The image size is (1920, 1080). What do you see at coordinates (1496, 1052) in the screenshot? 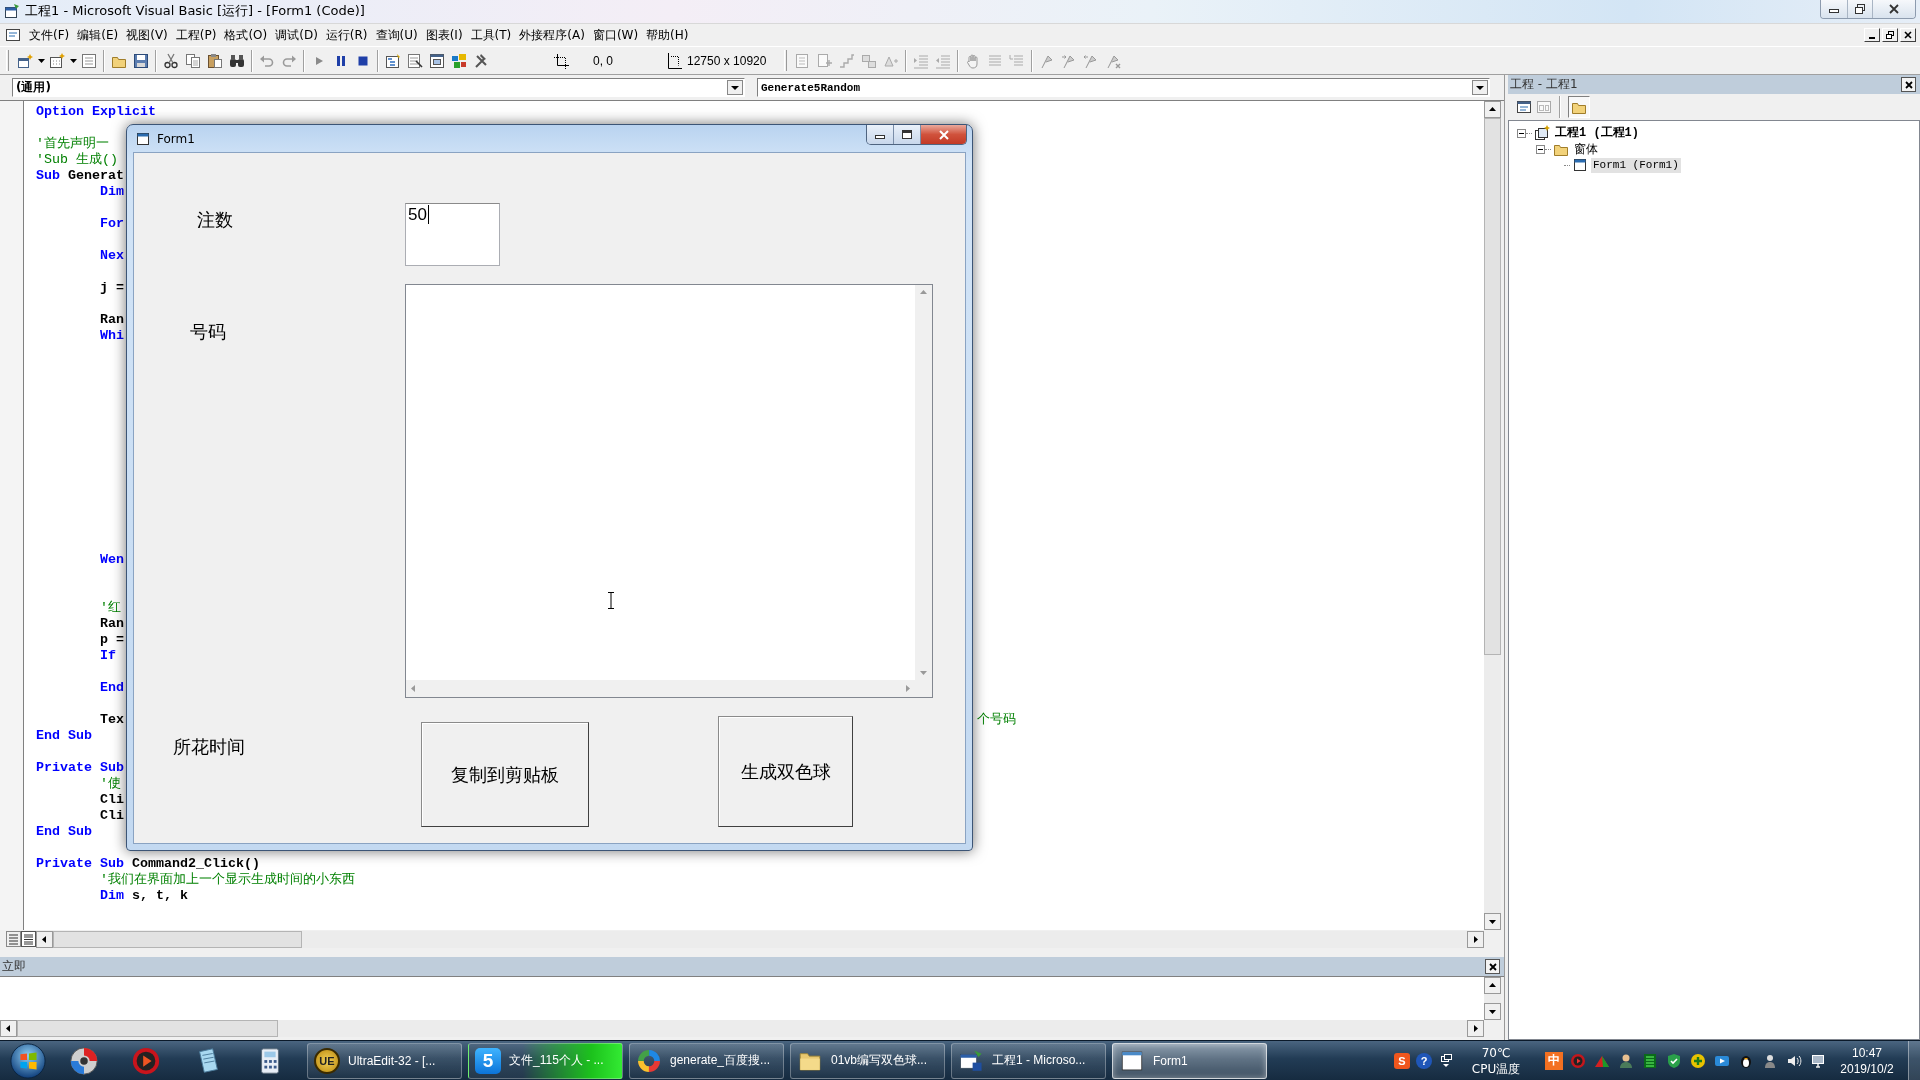
I see `cpu-temperature: 70℃` at bounding box center [1496, 1052].